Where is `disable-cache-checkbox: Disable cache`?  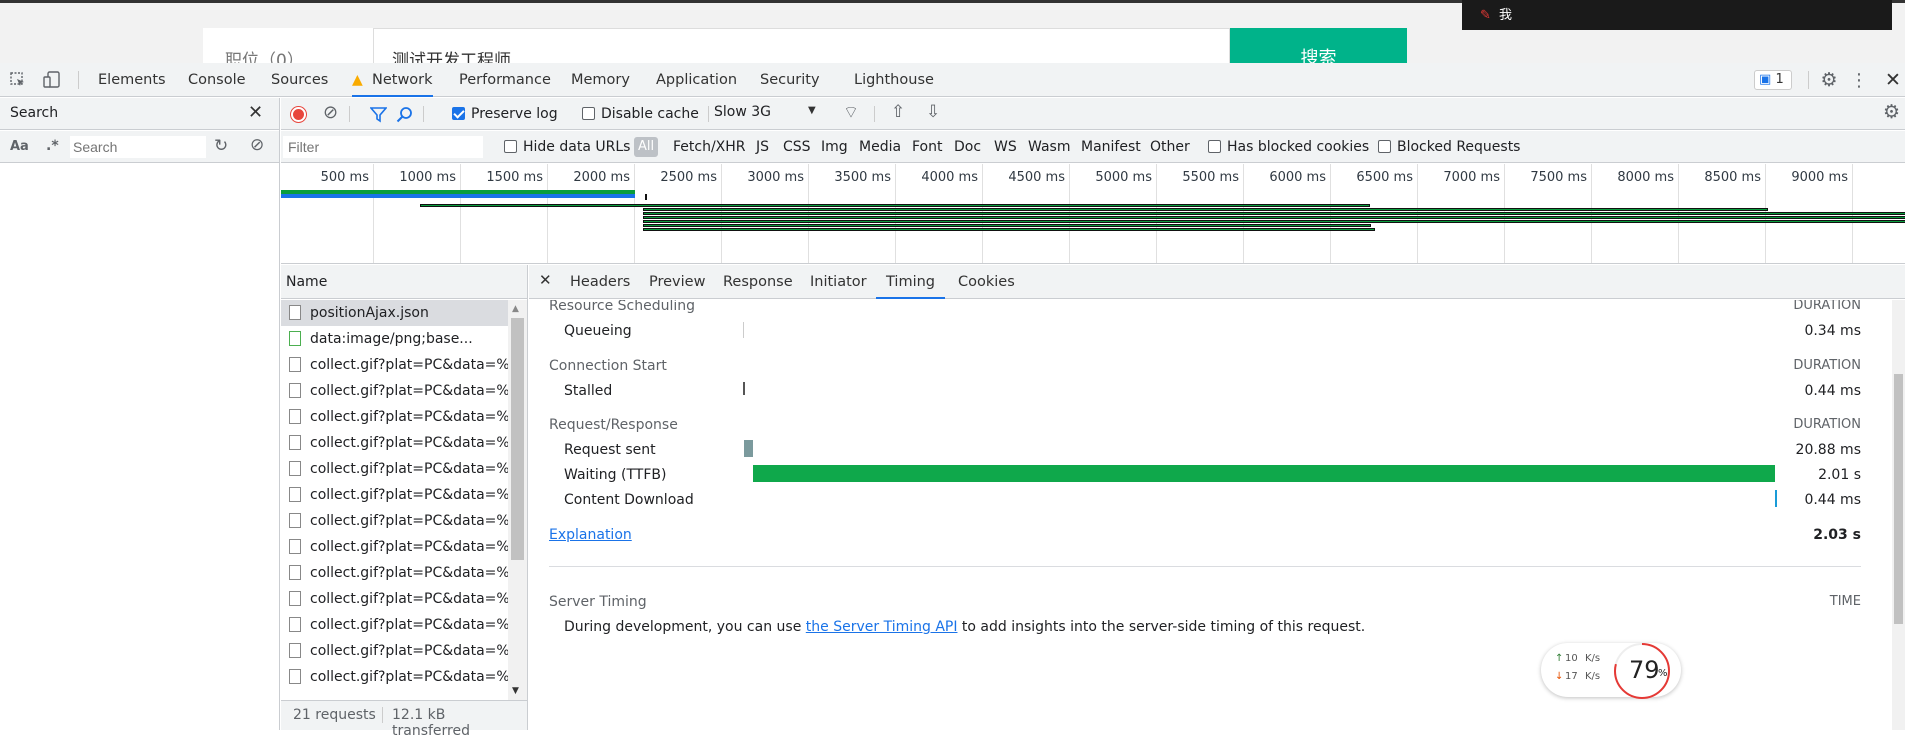
disable-cache-checkbox: Disable cache is located at coordinates (640, 114).